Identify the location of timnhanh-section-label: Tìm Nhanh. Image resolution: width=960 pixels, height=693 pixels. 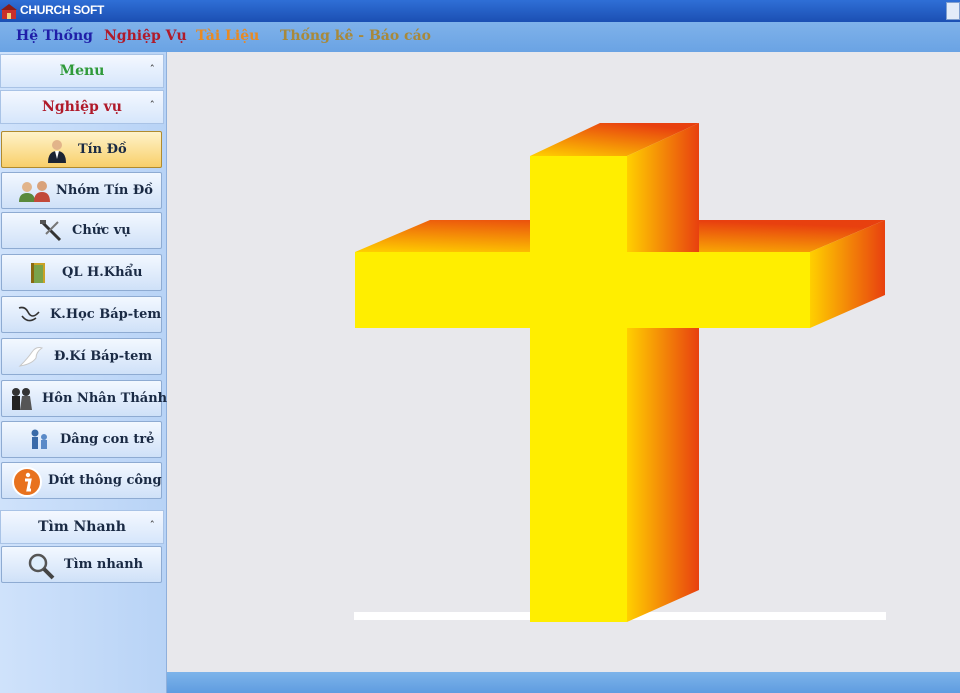
(82, 527).